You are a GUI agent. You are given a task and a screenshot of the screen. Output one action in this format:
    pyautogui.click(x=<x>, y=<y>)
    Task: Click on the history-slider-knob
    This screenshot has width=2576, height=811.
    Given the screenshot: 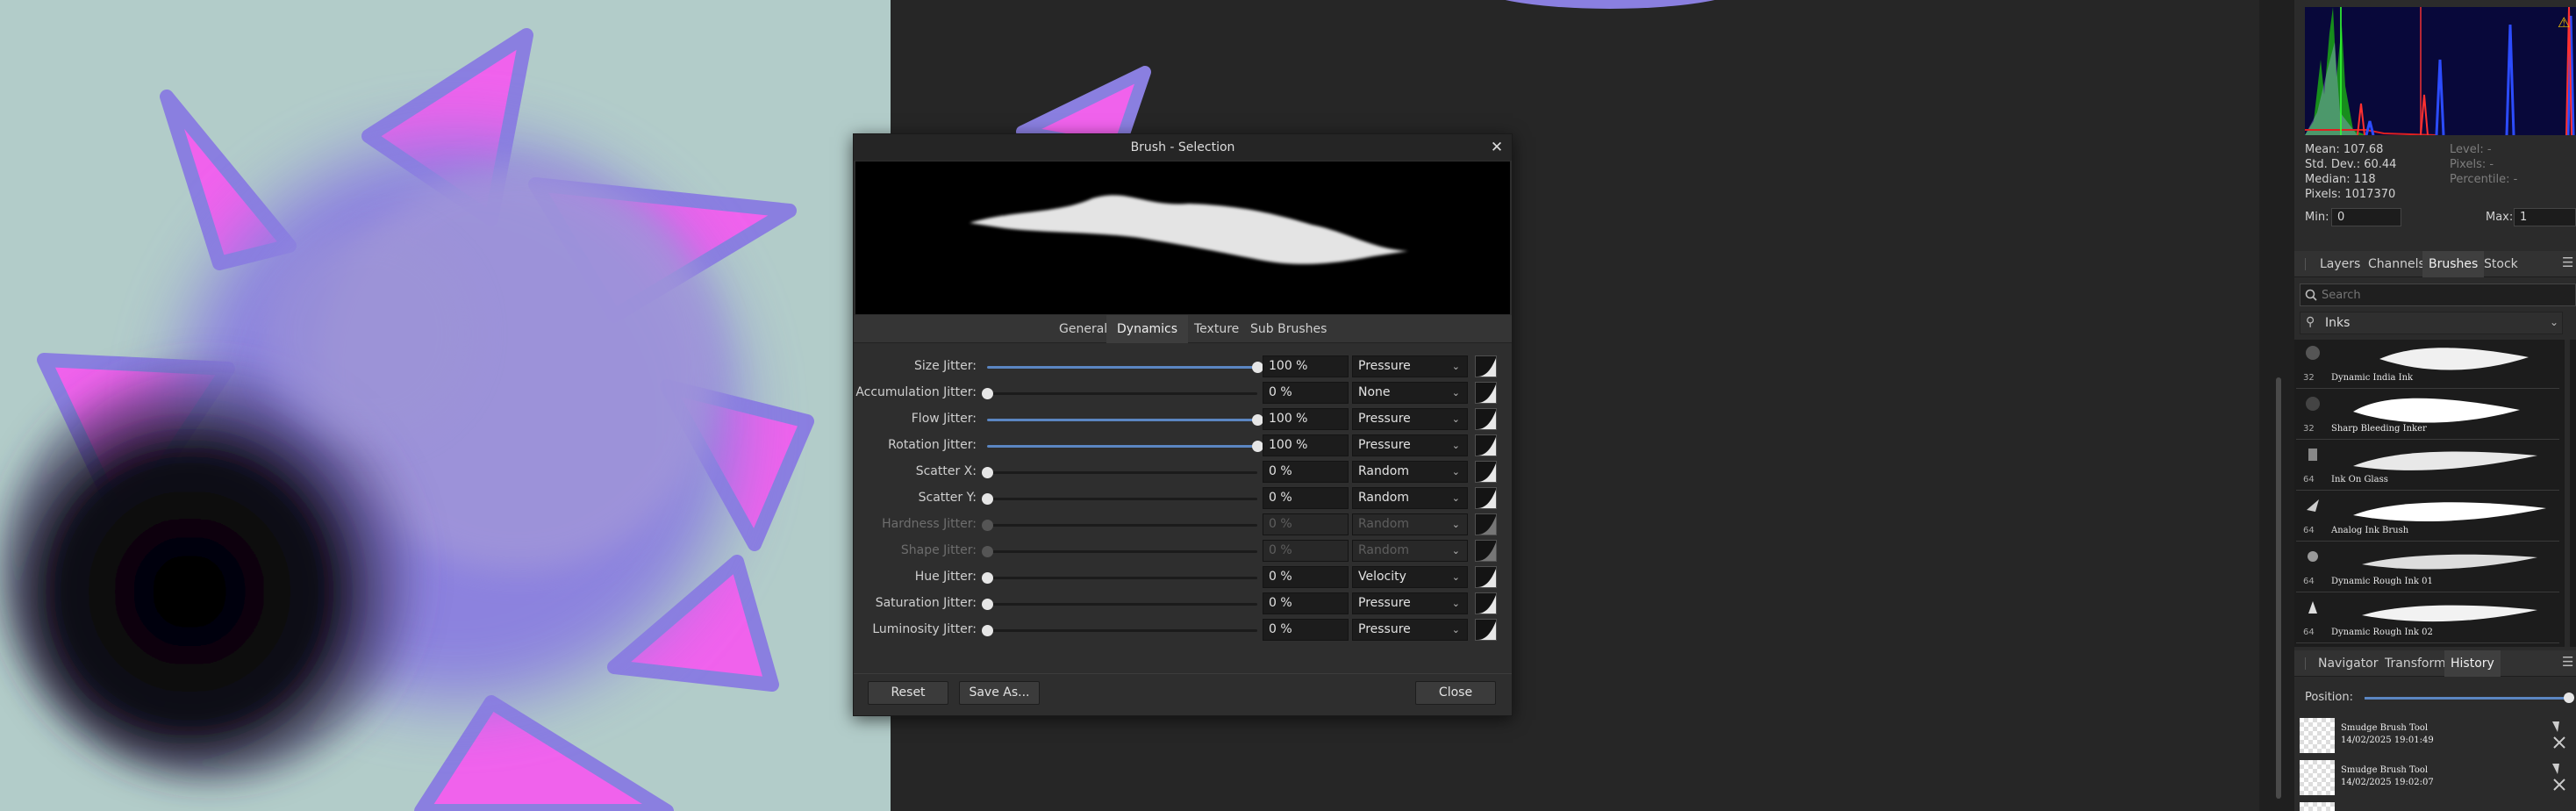 What is the action you would take?
    pyautogui.click(x=2569, y=698)
    